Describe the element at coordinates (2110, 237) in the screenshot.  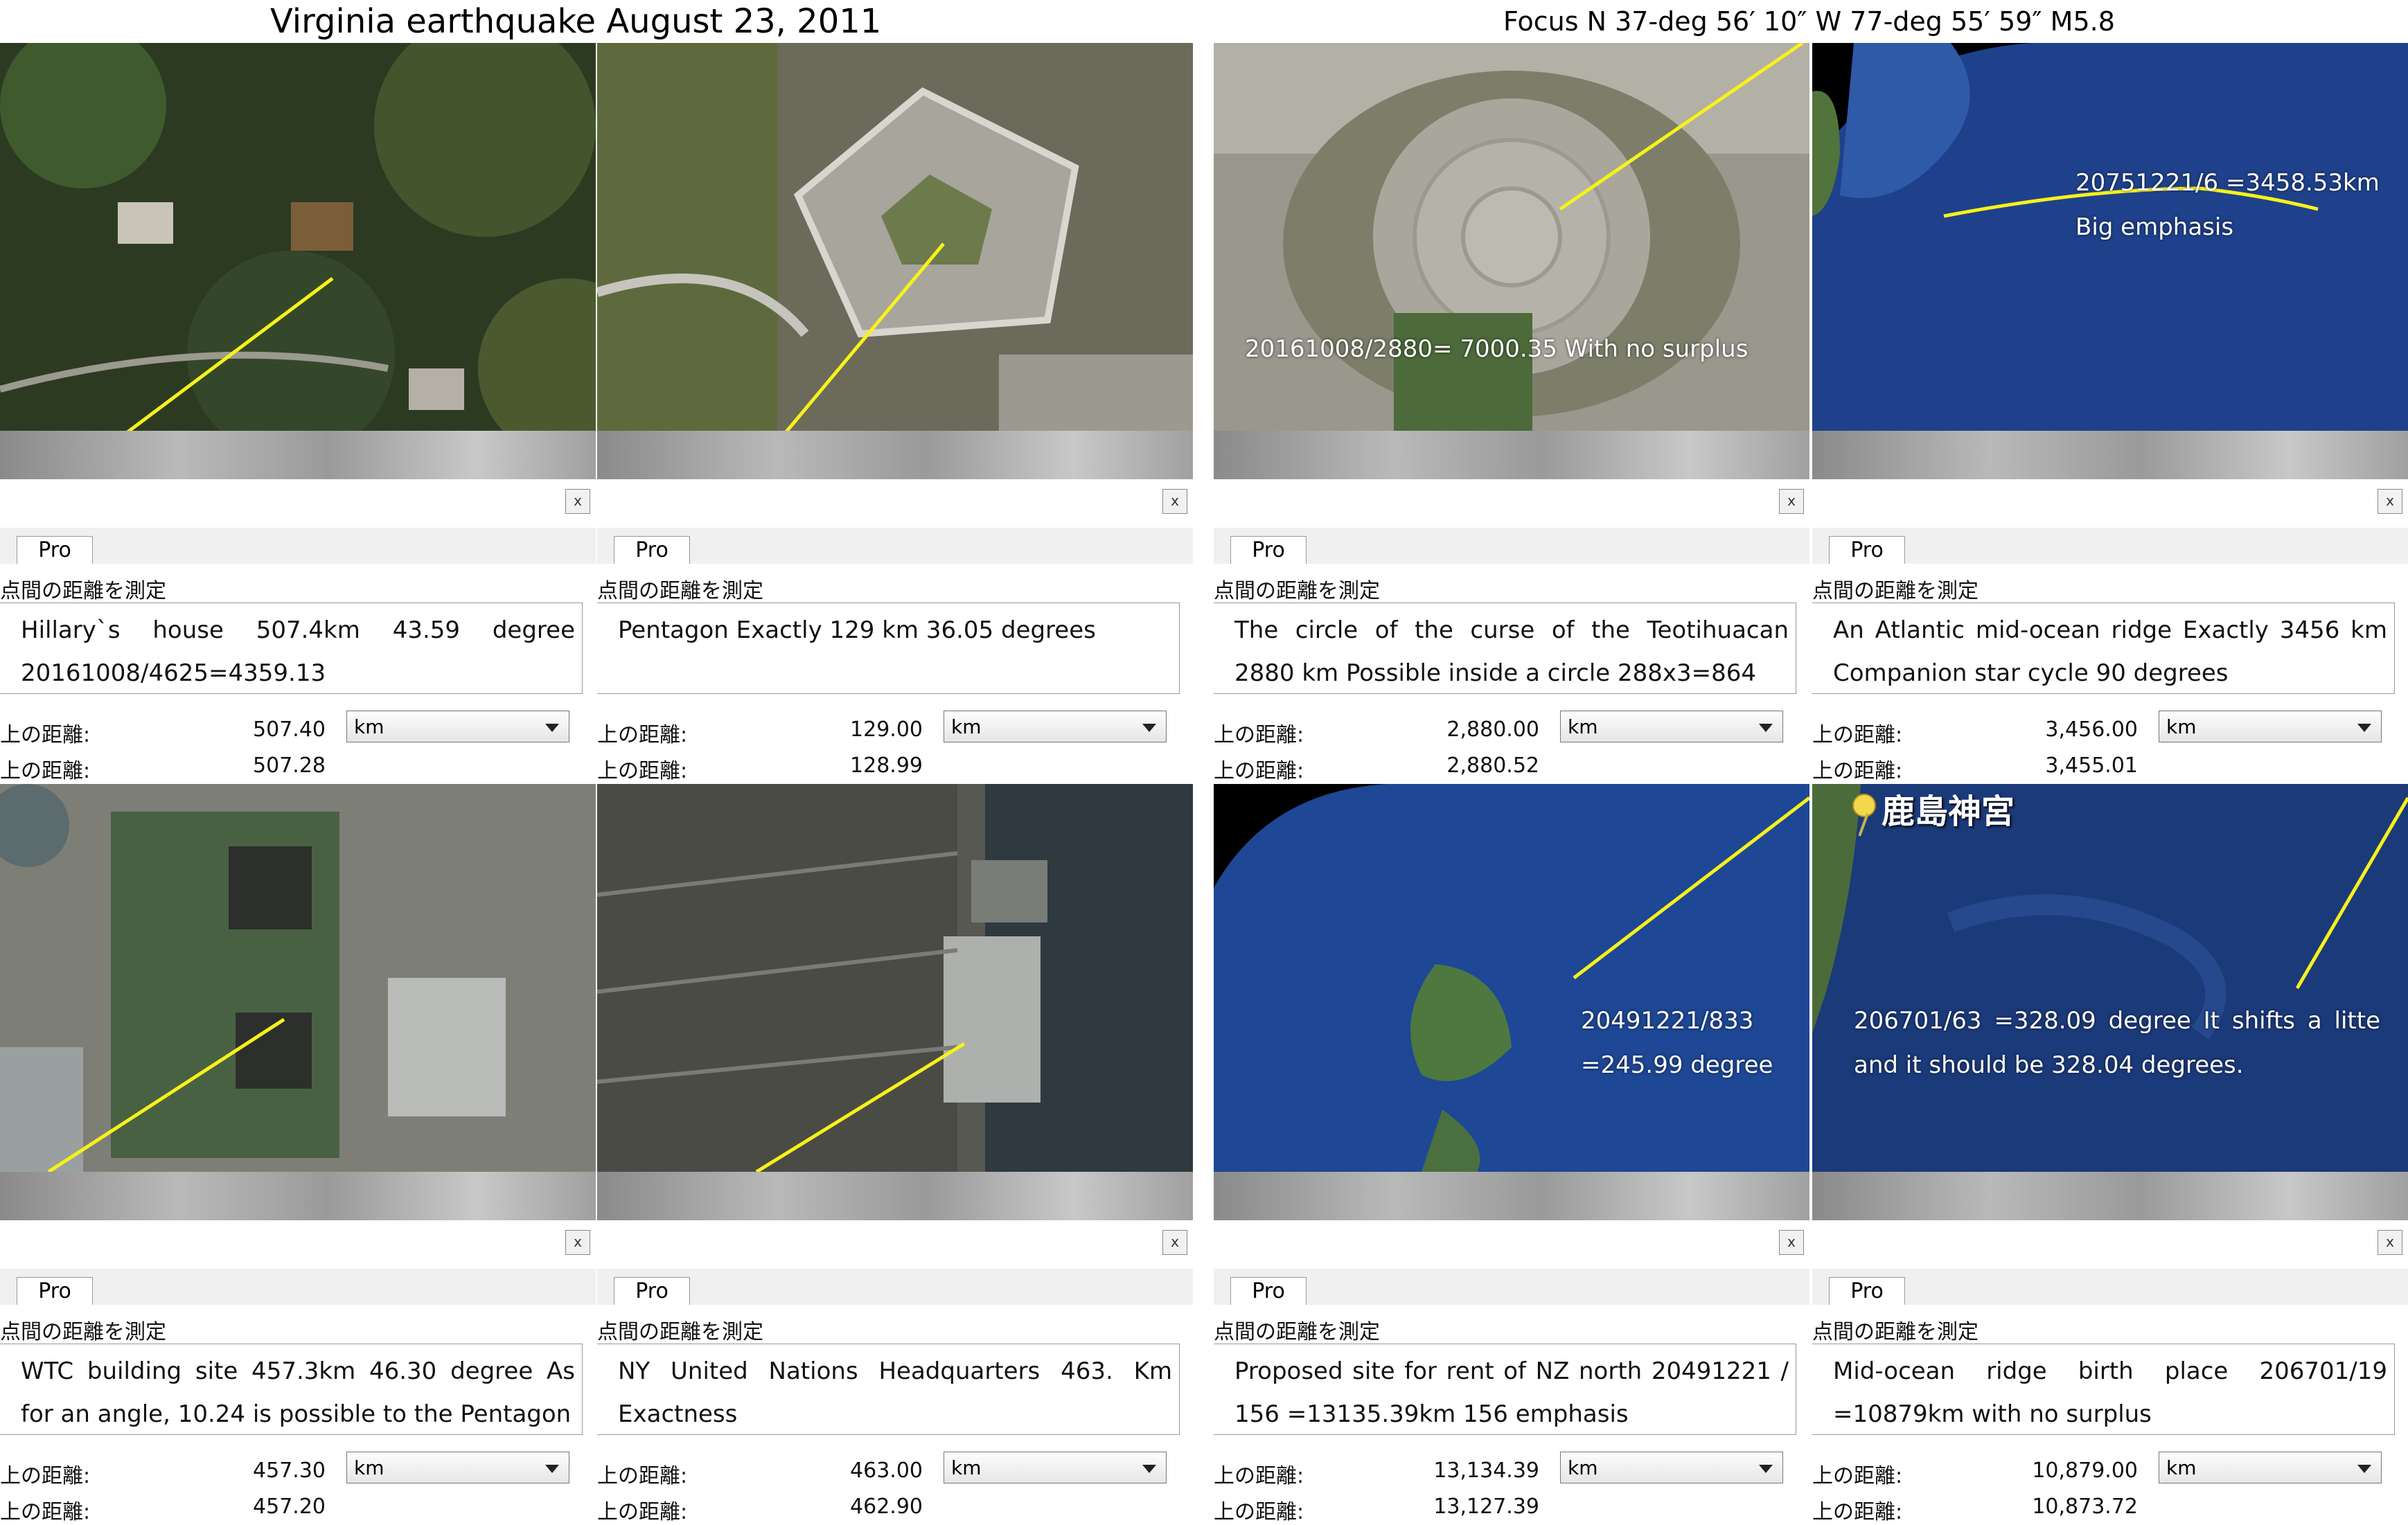
I see `satellite-map: 20751221/6 =3458.53km Big emphasis` at that location.